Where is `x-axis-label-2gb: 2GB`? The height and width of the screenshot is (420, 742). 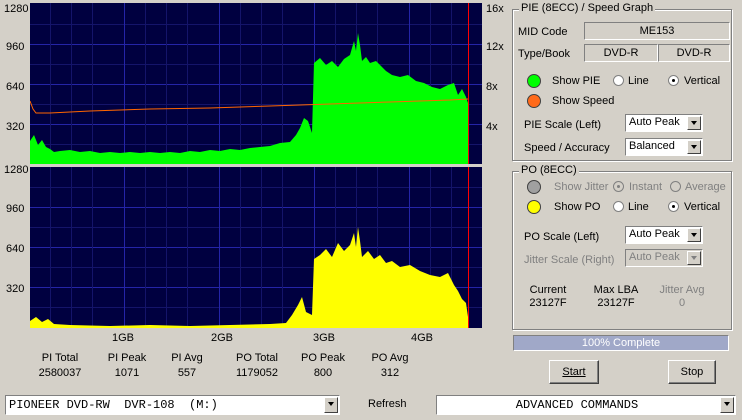 x-axis-label-2gb: 2GB is located at coordinates (222, 338).